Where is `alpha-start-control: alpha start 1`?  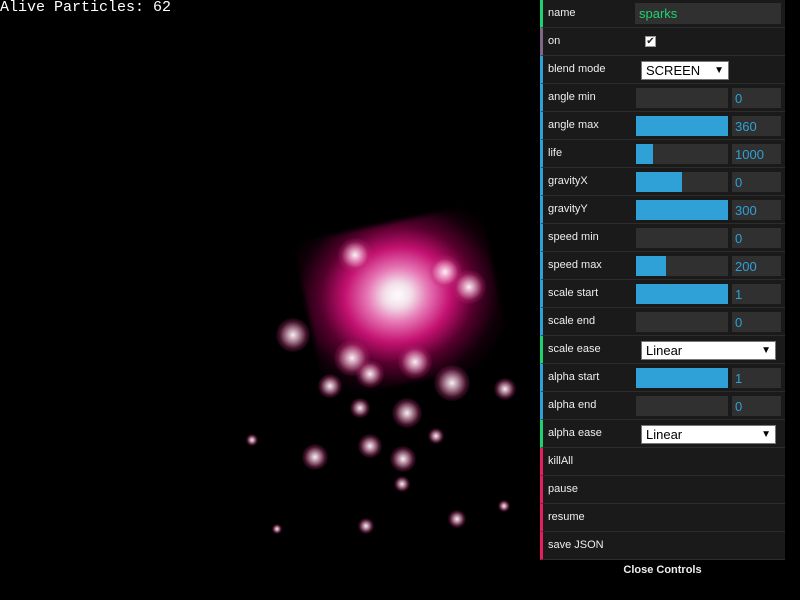
alpha-start-control: alpha start 1 is located at coordinates (662, 378).